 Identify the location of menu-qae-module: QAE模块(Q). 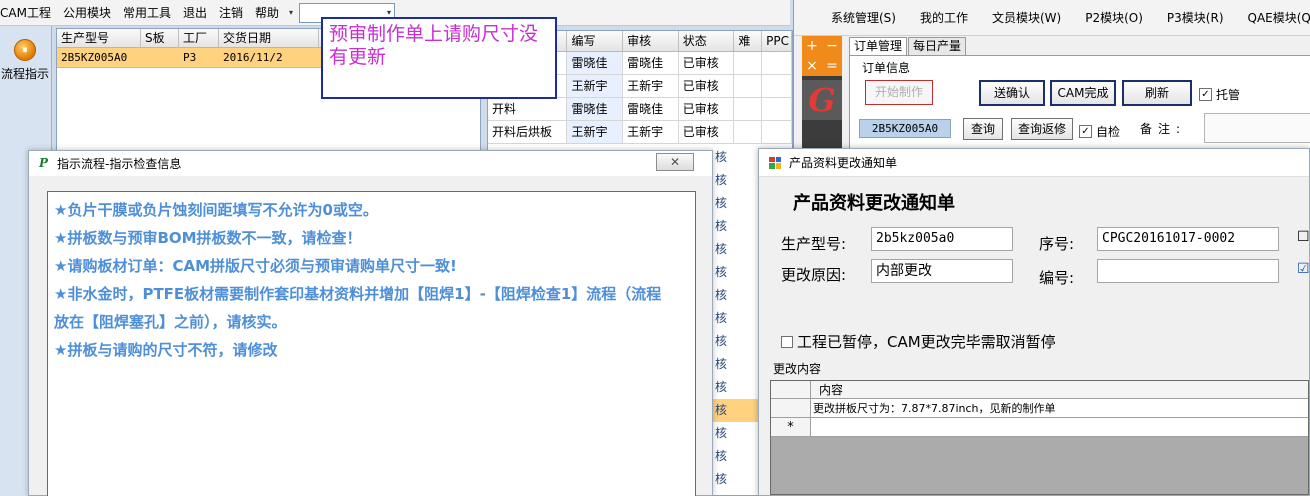
(1273, 17).